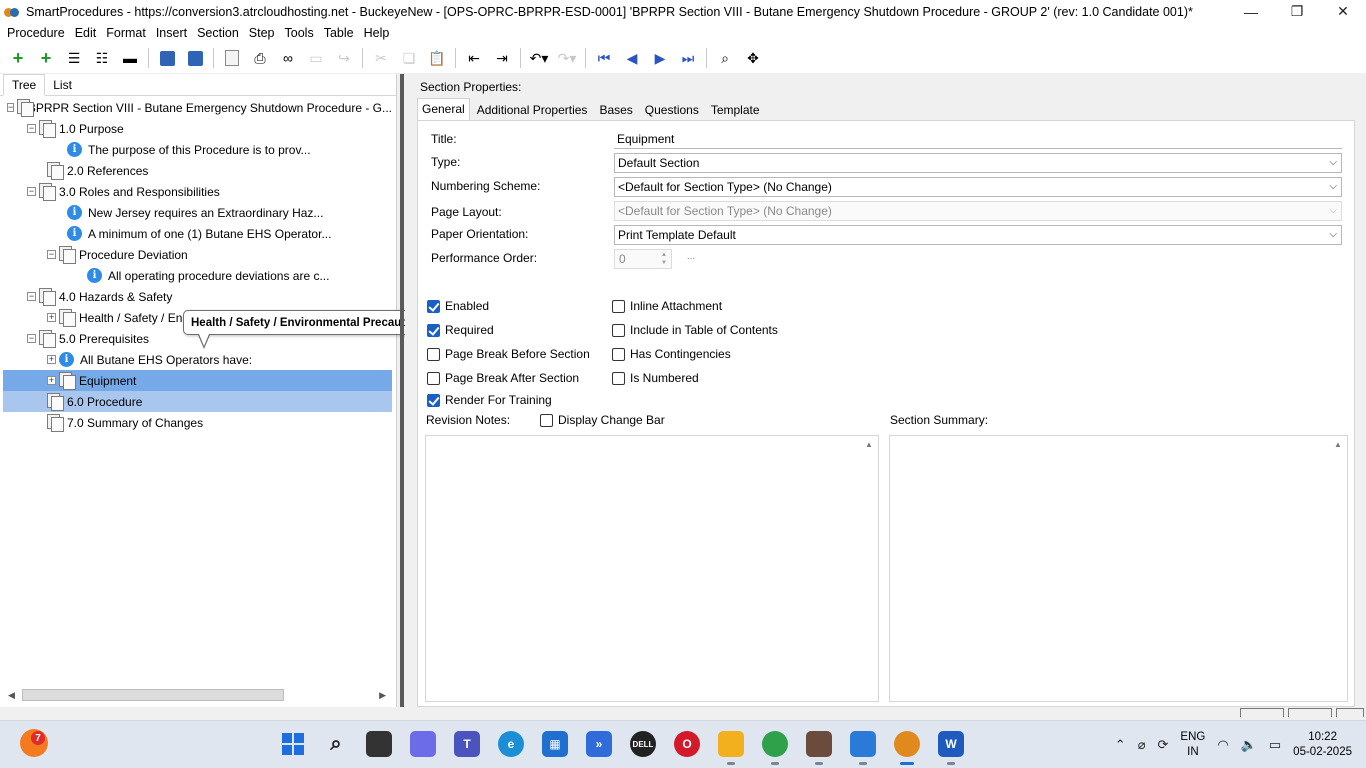  What do you see at coordinates (489, 400) in the screenshot?
I see `render-for-training-checkbox: Render For Training` at bounding box center [489, 400].